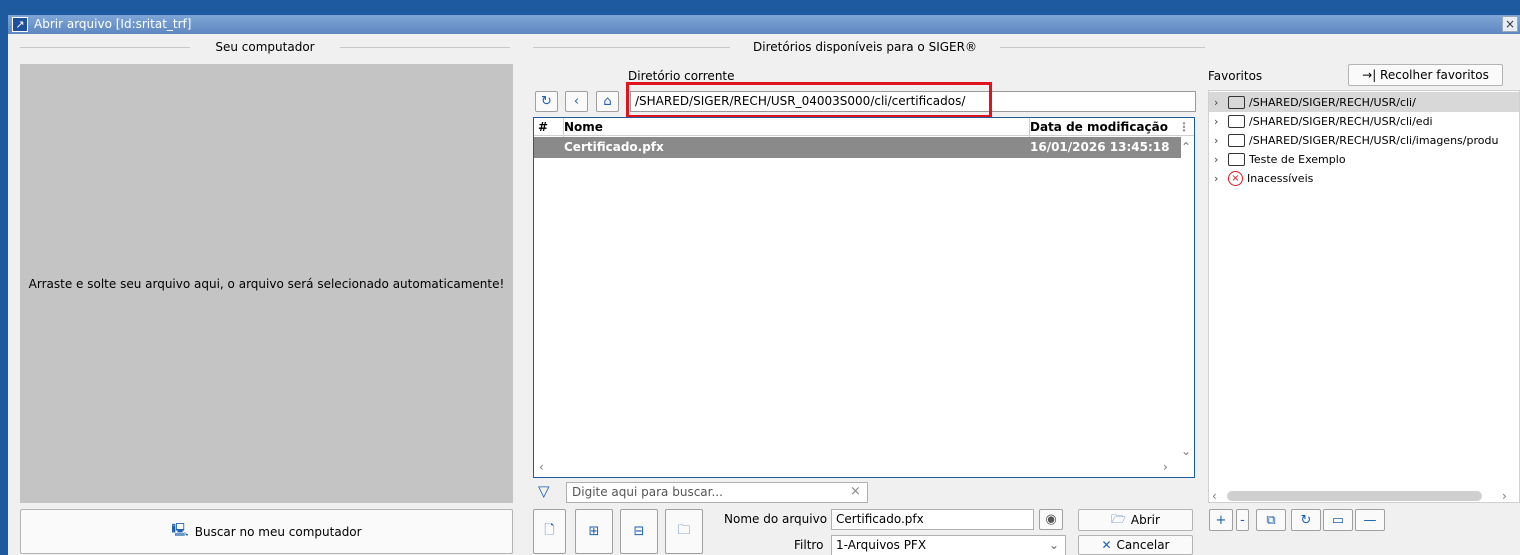  Describe the element at coordinates (809, 545) in the screenshot. I see `filter-label: Filtro` at that location.